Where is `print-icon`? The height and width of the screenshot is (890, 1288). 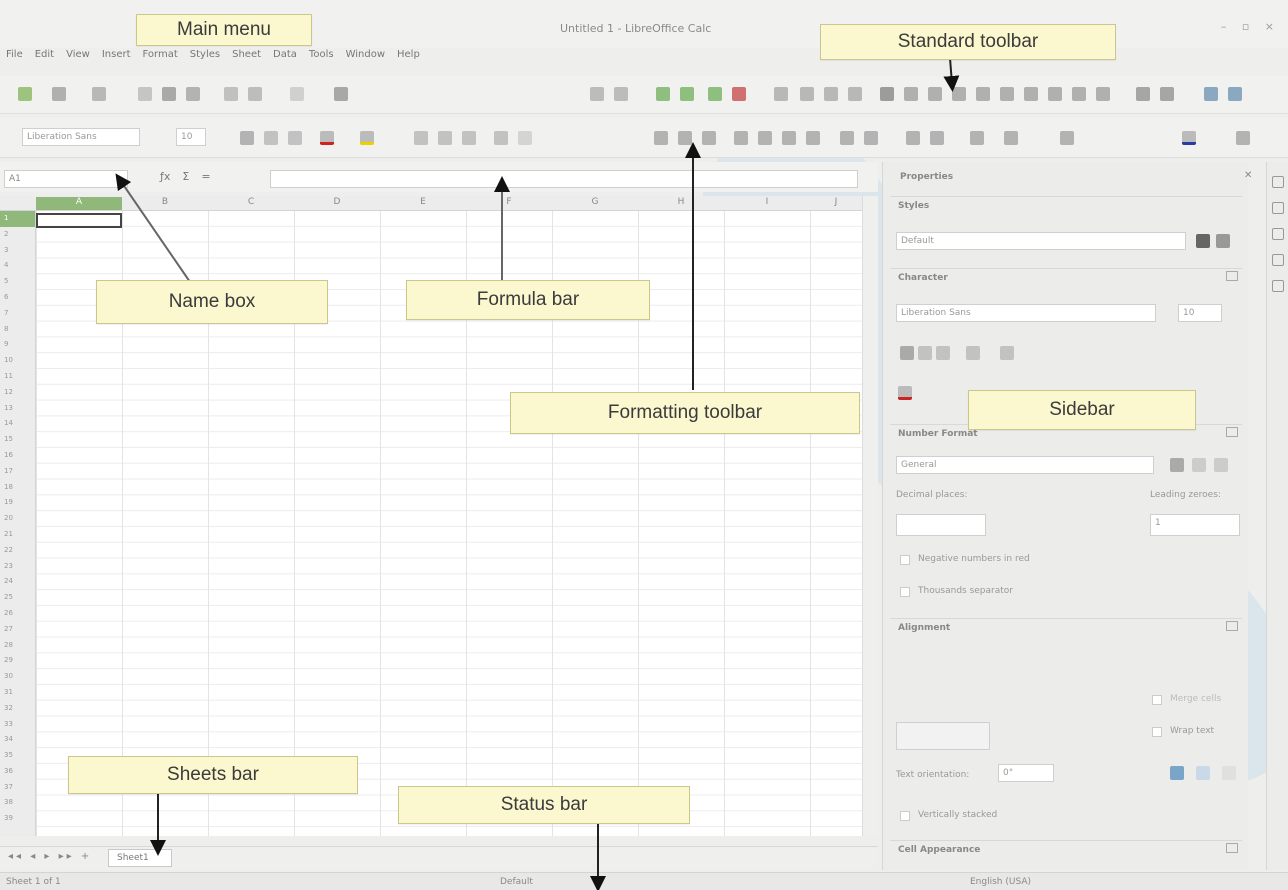
print-icon is located at coordinates (169, 94).